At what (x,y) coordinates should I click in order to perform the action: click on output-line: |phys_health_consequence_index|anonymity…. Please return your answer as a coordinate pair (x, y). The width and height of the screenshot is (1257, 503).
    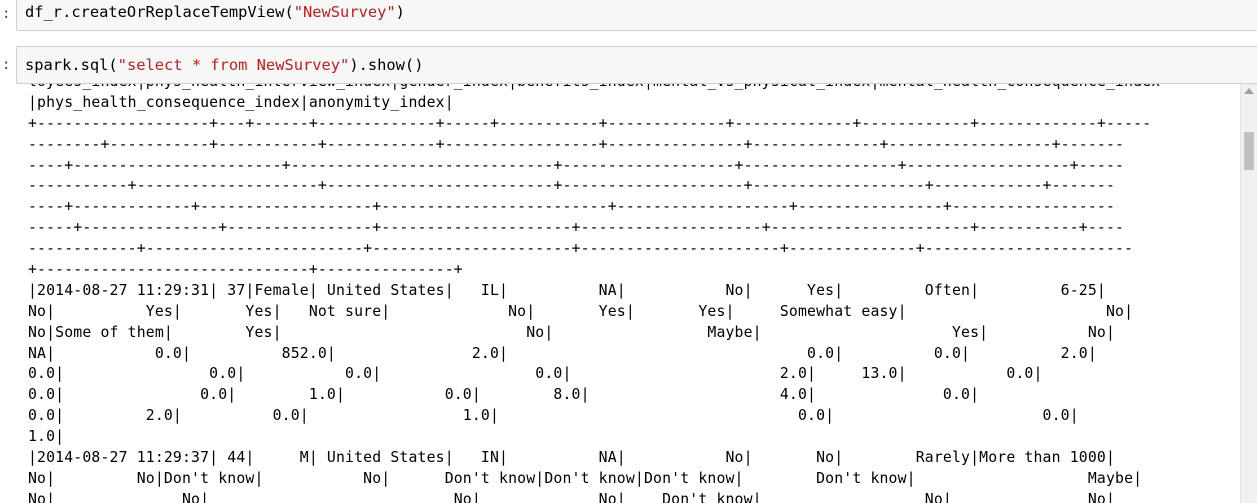
    Looking at the image, I should click on (241, 102).